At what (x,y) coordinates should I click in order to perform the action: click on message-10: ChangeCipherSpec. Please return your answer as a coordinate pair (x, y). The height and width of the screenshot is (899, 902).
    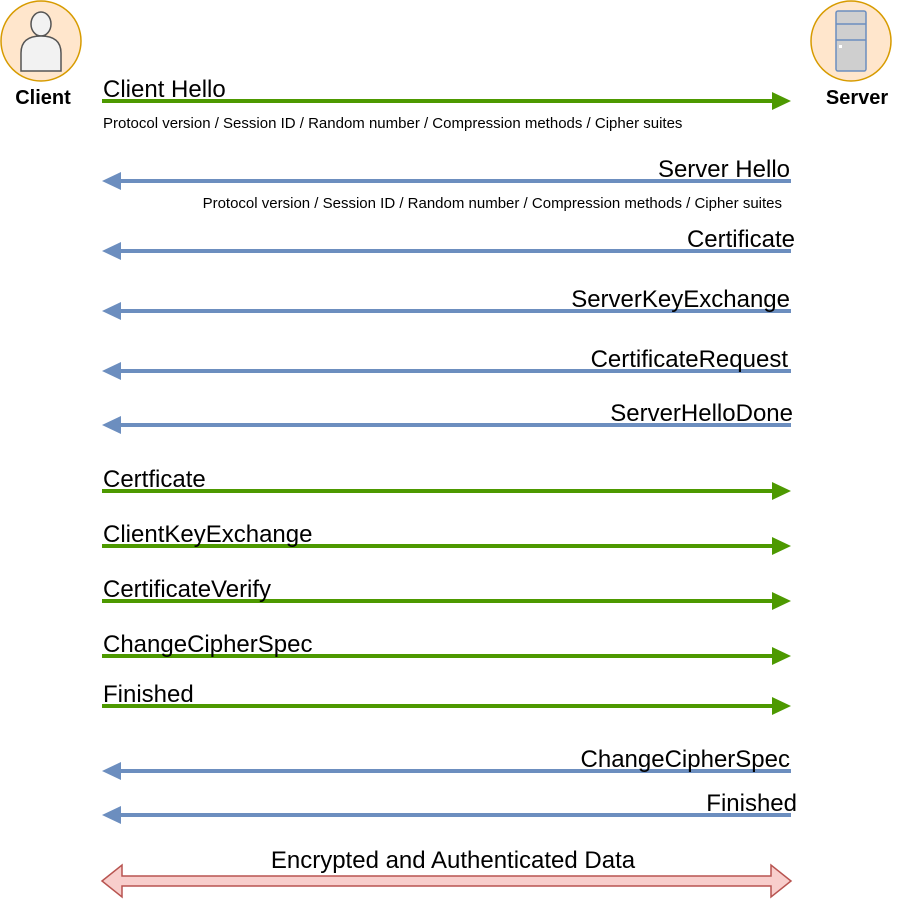
    Looking at the image, I should click on (446, 648).